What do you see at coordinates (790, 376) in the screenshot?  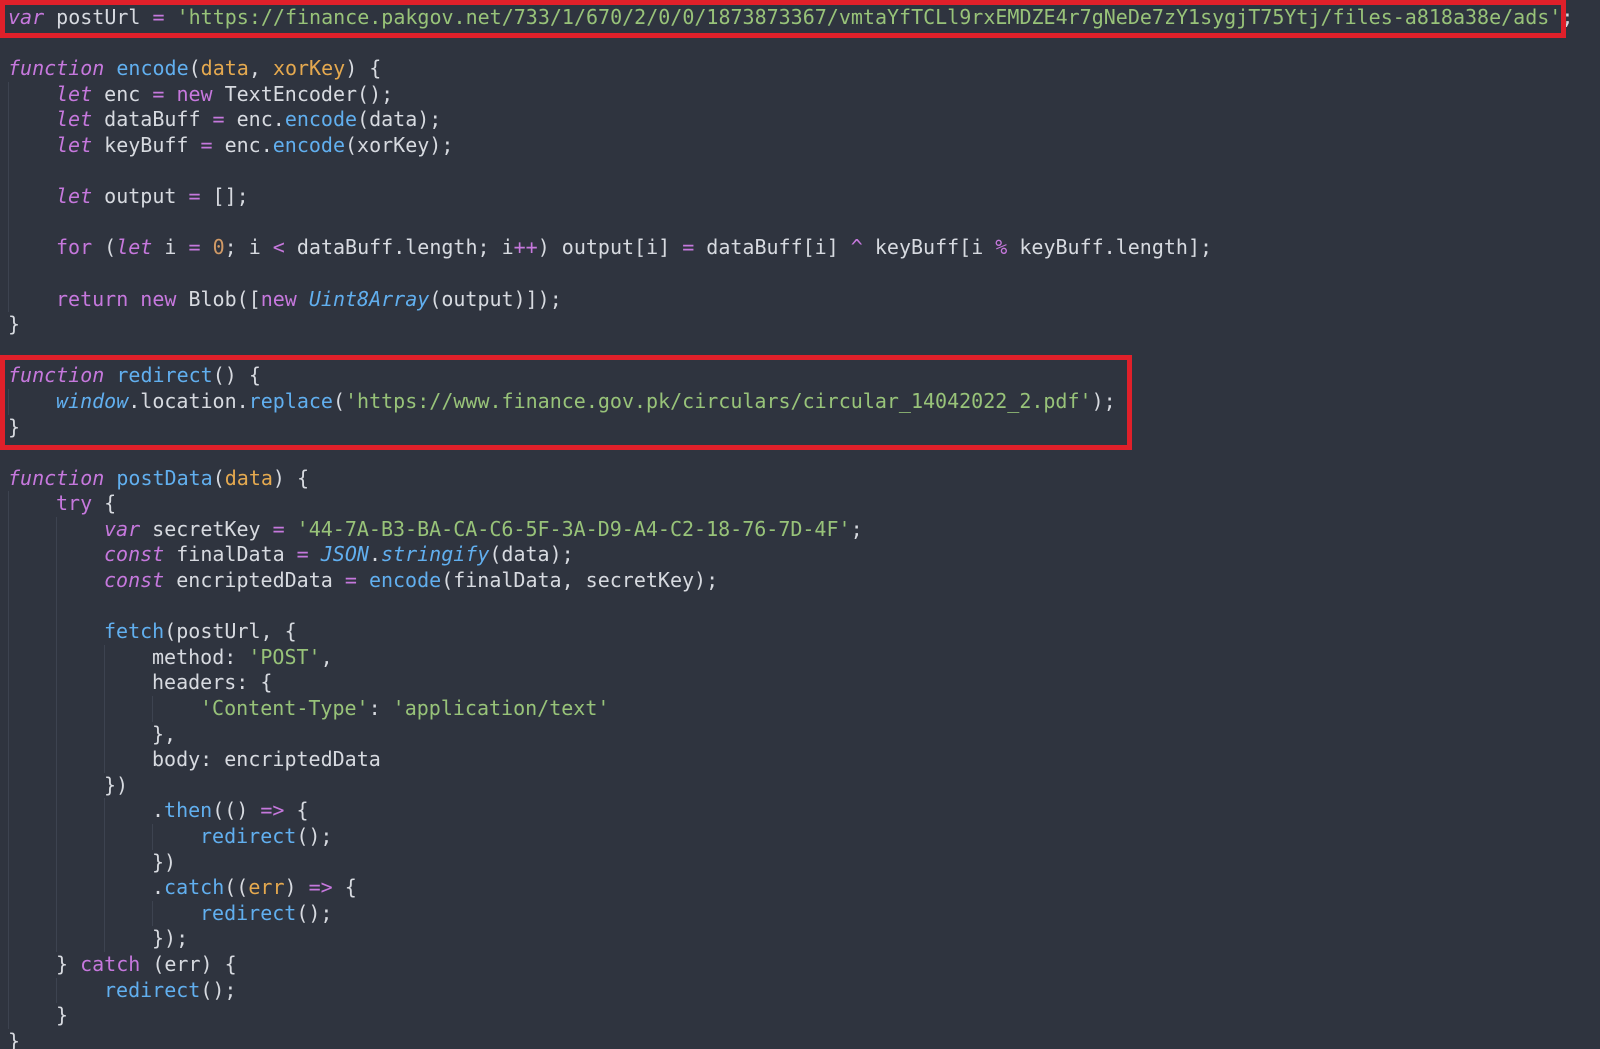 I see `code-line: function redirect() {` at bounding box center [790, 376].